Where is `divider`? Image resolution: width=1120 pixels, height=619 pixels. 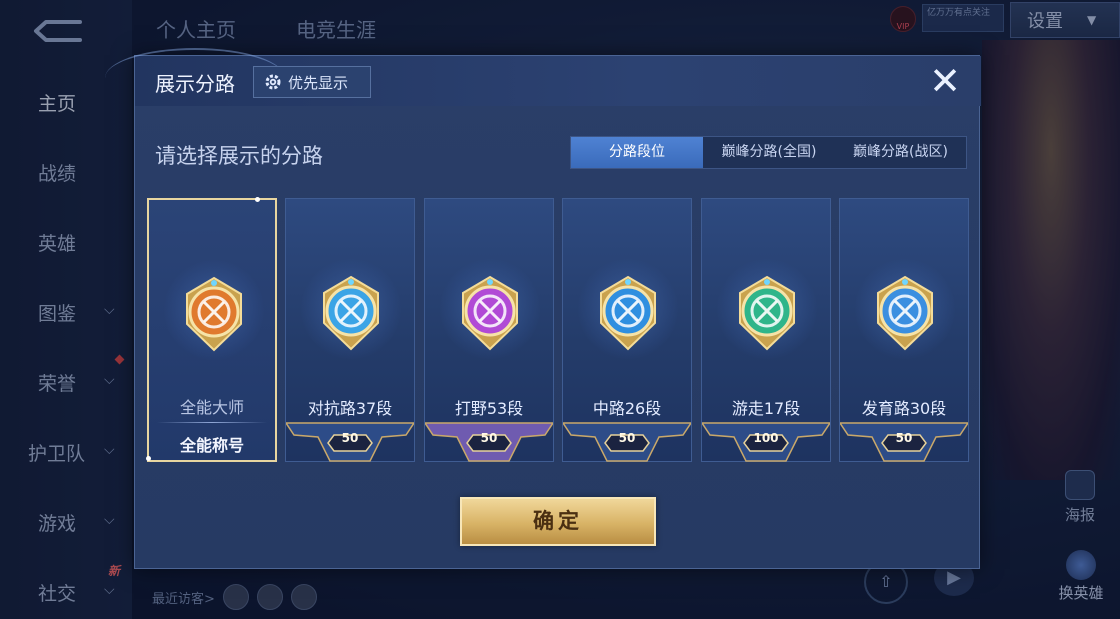 divider is located at coordinates (212, 422).